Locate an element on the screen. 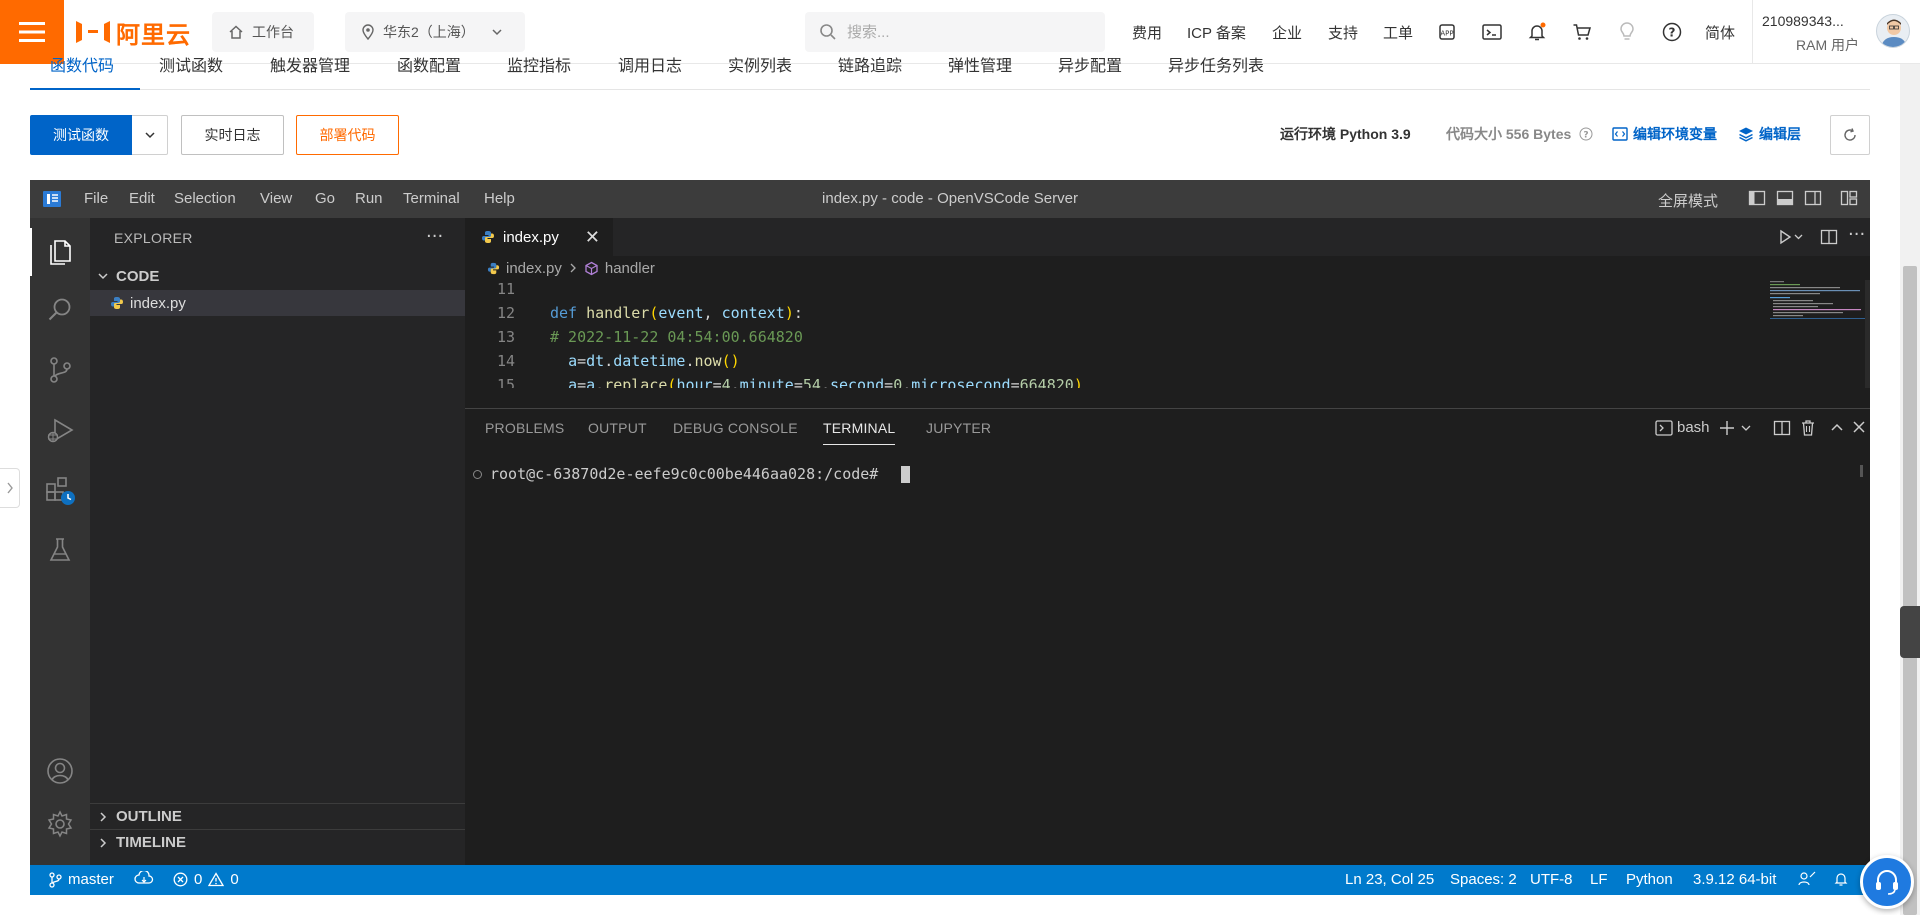 The width and height of the screenshot is (1920, 915). problems-indicator: 0 0 is located at coordinates (206, 879).